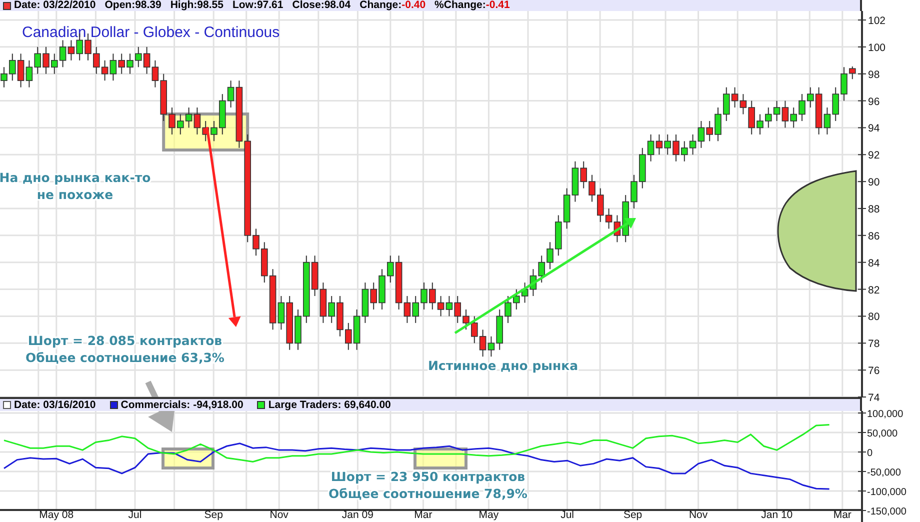 The image size is (920, 522). What do you see at coordinates (874, 317) in the screenshot?
I see `axis-label: 80` at bounding box center [874, 317].